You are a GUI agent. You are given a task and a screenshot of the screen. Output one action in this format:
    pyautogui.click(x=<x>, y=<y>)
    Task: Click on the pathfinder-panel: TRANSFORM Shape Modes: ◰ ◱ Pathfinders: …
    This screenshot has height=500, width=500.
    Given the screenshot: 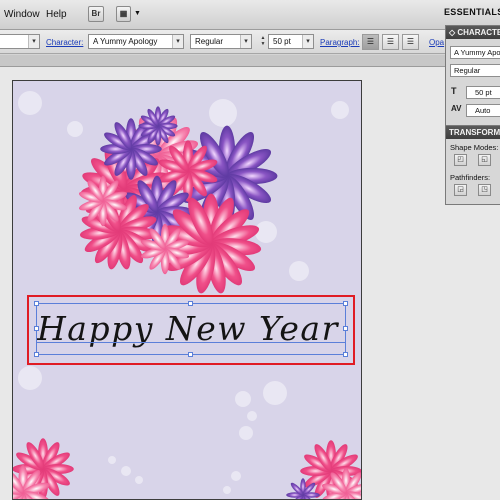 What is the action you would take?
    pyautogui.click(x=472, y=165)
    